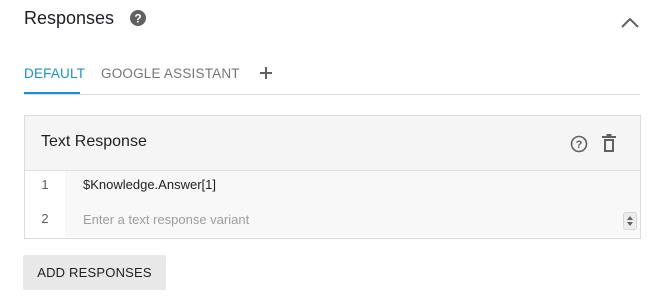  What do you see at coordinates (630, 23) in the screenshot?
I see `chevron-up-icon` at bounding box center [630, 23].